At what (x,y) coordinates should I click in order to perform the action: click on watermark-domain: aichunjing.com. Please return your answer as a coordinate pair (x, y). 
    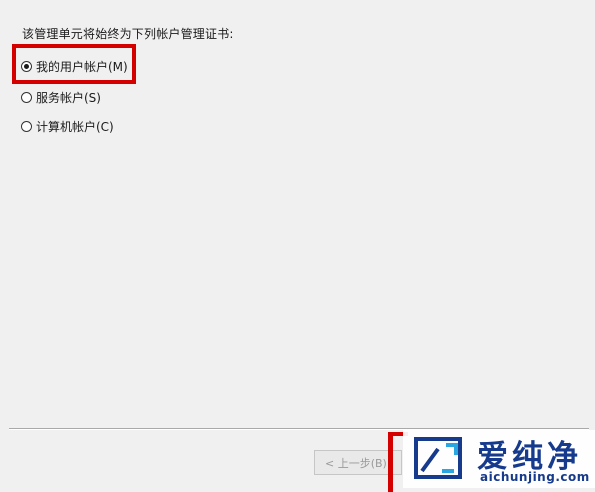
    Looking at the image, I should click on (535, 477).